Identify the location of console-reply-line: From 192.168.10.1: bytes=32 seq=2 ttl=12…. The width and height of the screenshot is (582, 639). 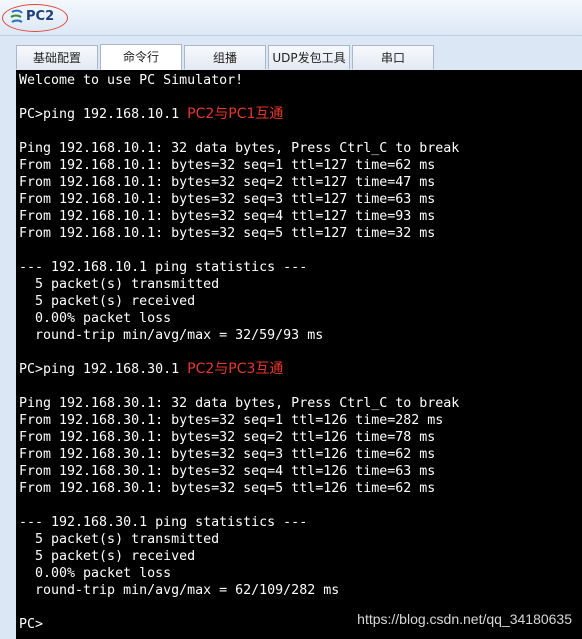
(227, 182).